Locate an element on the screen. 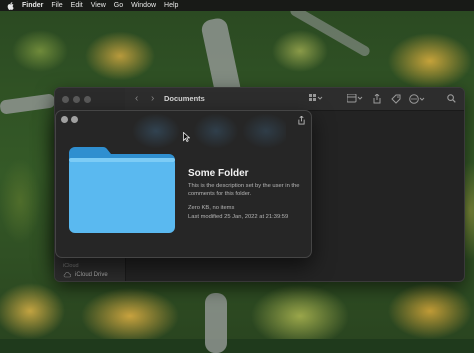  cloud-icon is located at coordinates (67, 275).